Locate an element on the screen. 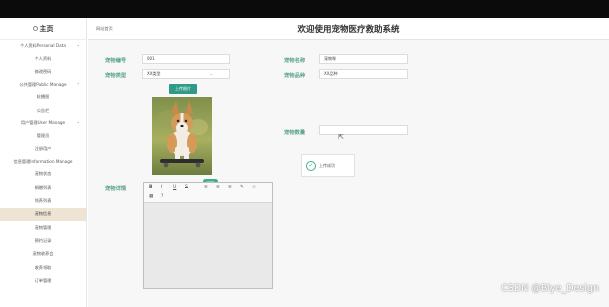 The height and width of the screenshot is (307, 609). sidebar-item-pet-manage: 宠物管理 is located at coordinates (43, 227).